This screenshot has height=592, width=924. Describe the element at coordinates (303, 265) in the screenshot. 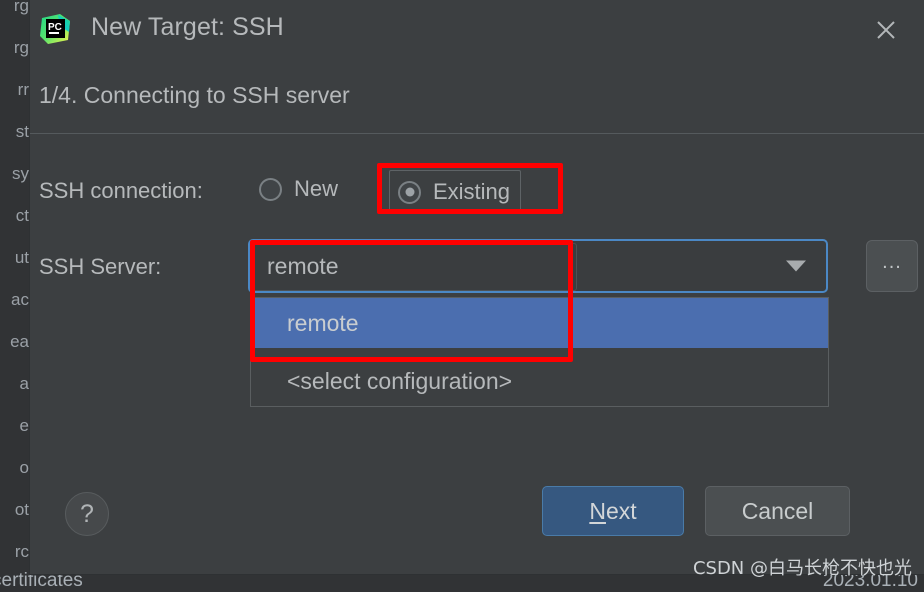

I see `ssh-server-value: remote` at that location.